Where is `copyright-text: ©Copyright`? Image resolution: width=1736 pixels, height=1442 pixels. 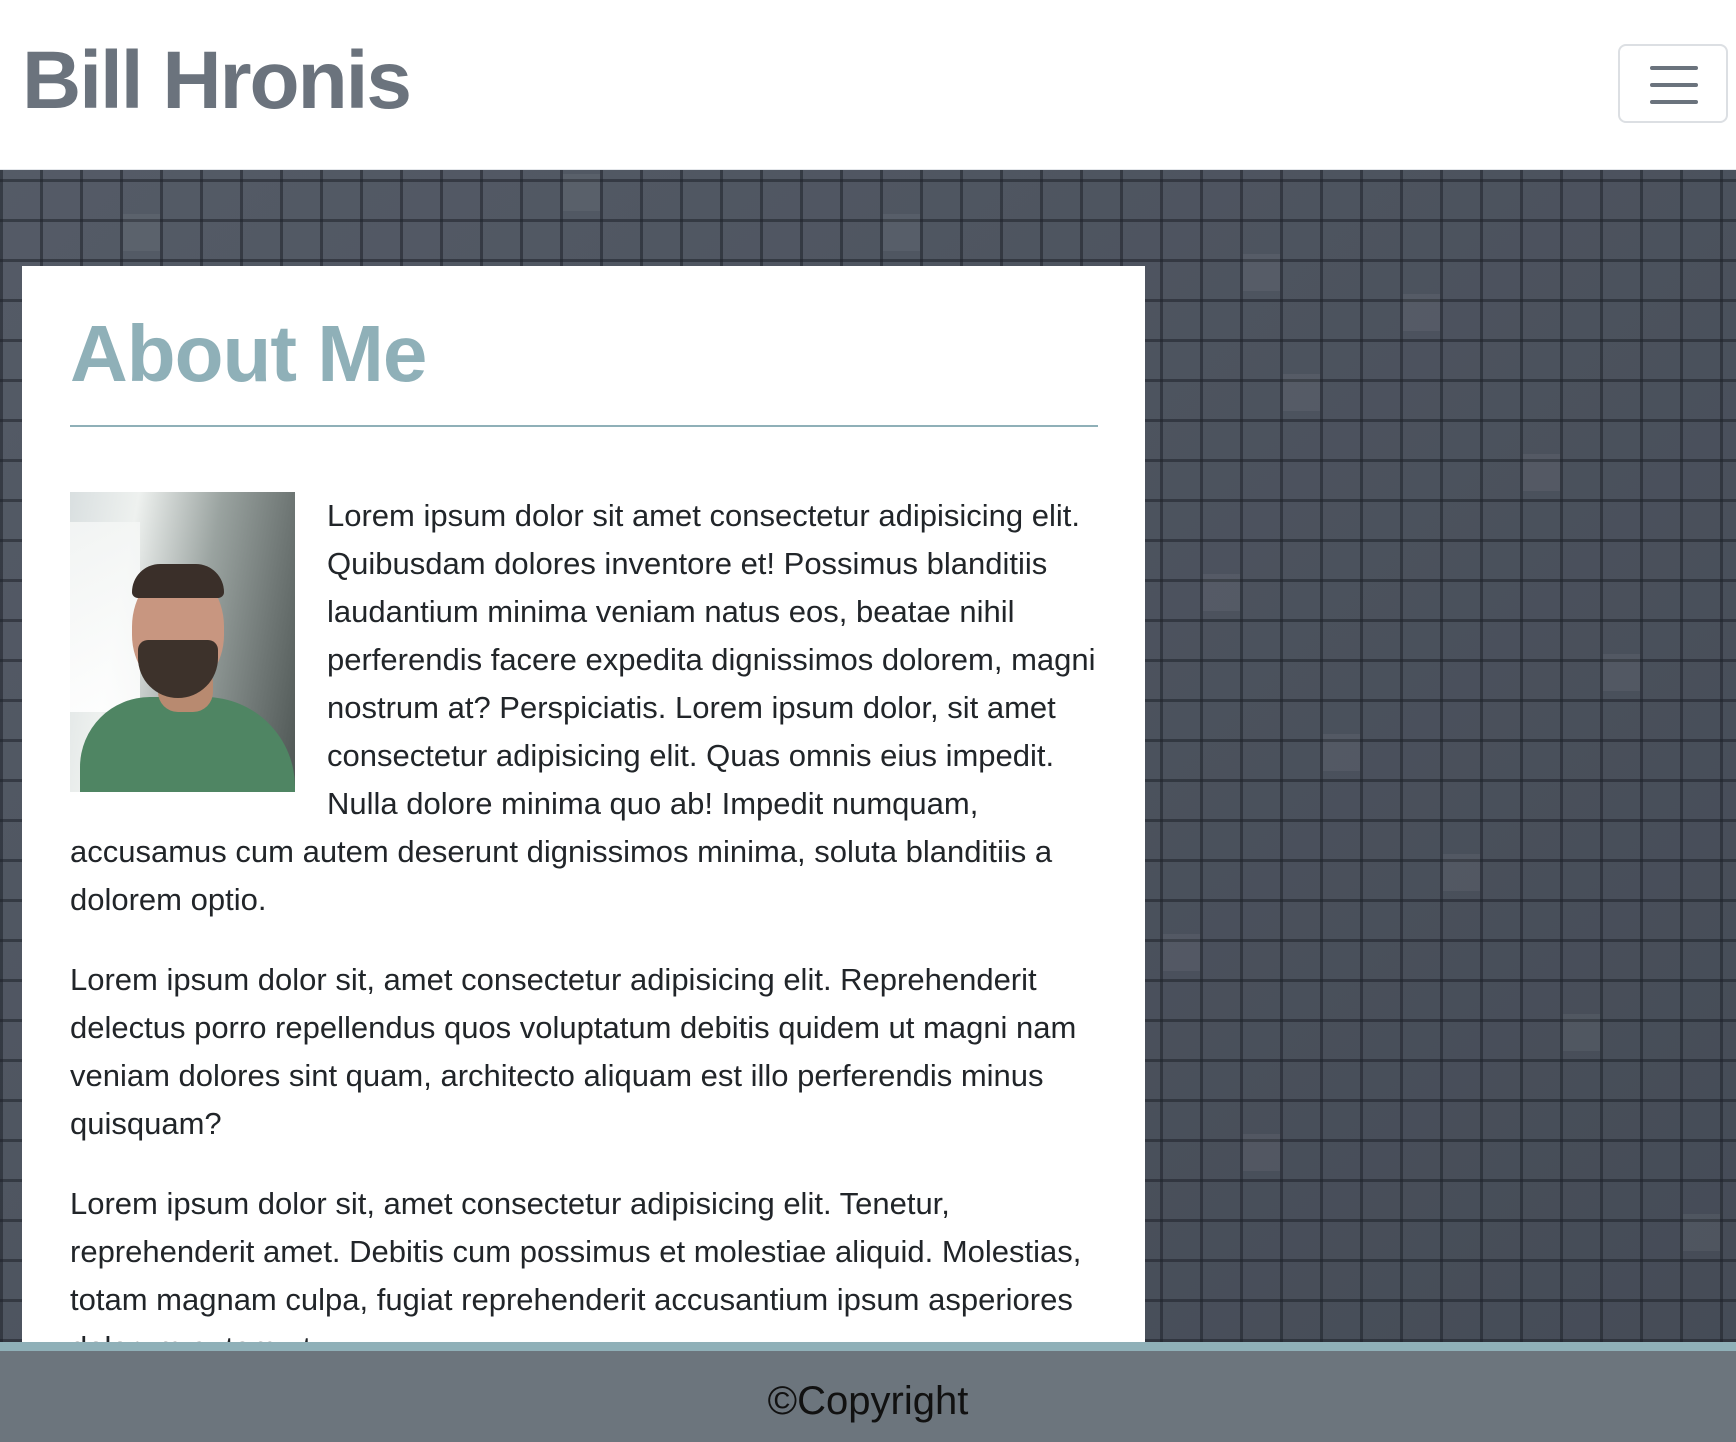 copyright-text: ©Copyright is located at coordinates (868, 1401).